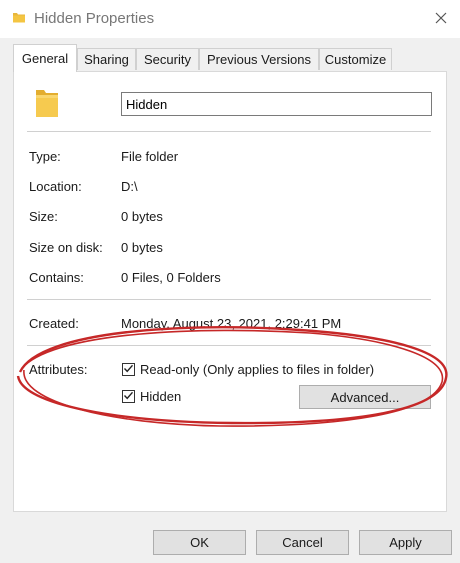 The width and height of the screenshot is (460, 563). Describe the element at coordinates (54, 323) in the screenshot. I see `created-label: Created:` at that location.